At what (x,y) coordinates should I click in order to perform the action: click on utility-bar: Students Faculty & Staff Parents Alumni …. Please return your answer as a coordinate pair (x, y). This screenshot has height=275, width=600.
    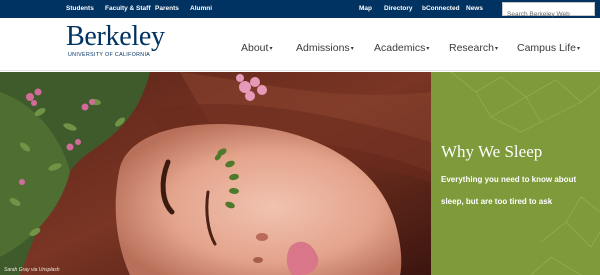
    Looking at the image, I should click on (300, 10).